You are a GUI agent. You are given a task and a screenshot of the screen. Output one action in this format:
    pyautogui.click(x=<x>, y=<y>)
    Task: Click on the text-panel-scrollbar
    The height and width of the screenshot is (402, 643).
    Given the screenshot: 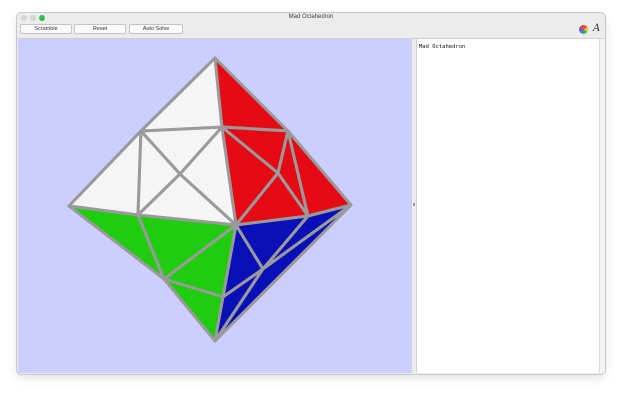 What is the action you would take?
    pyautogui.click(x=602, y=206)
    